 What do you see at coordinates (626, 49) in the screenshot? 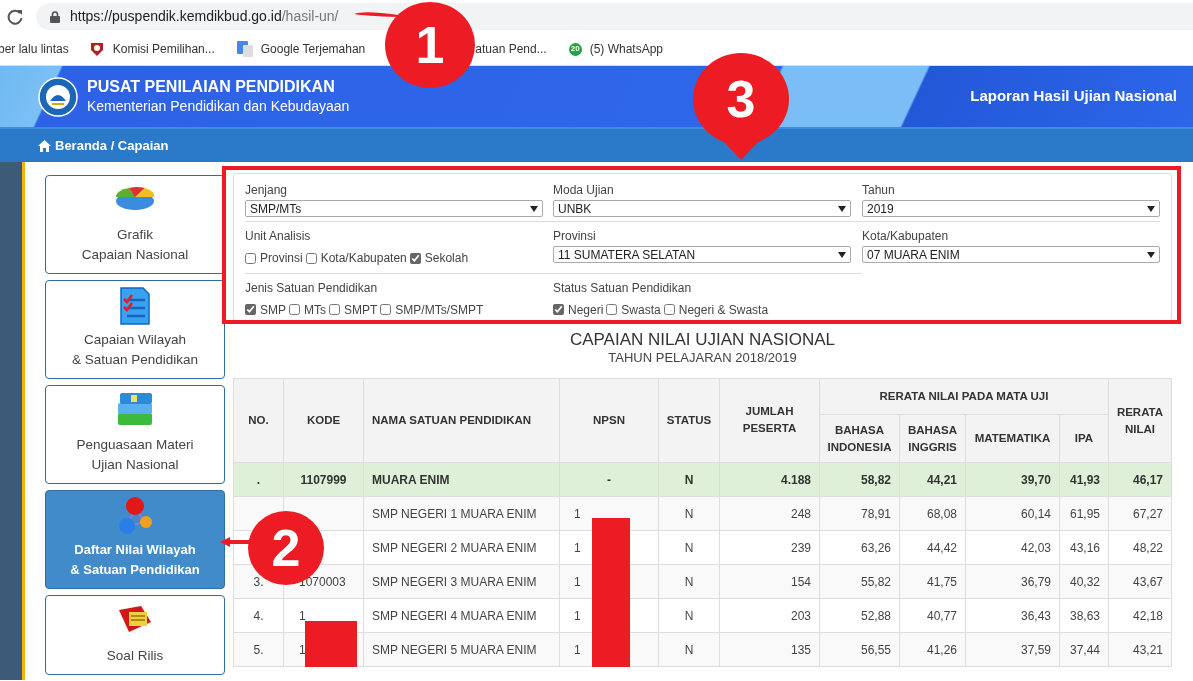
I see `bookmark-link: (5) WhatsApp` at bounding box center [626, 49].